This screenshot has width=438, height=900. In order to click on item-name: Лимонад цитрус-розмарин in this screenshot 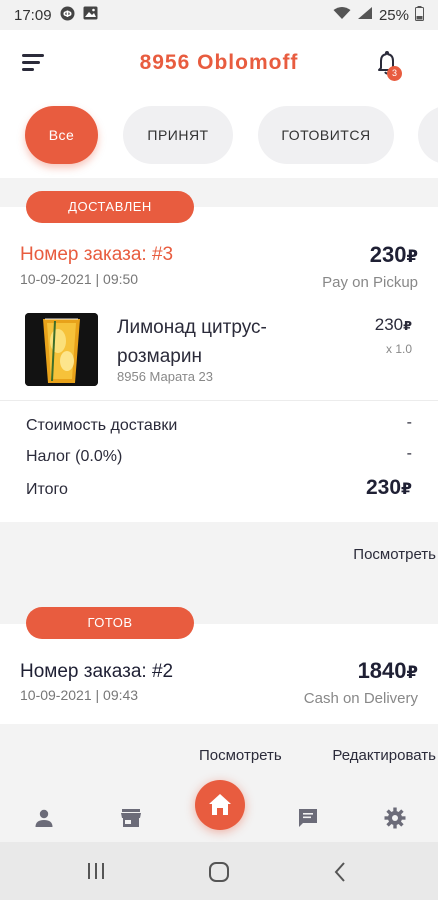, I will do `click(192, 342)`.